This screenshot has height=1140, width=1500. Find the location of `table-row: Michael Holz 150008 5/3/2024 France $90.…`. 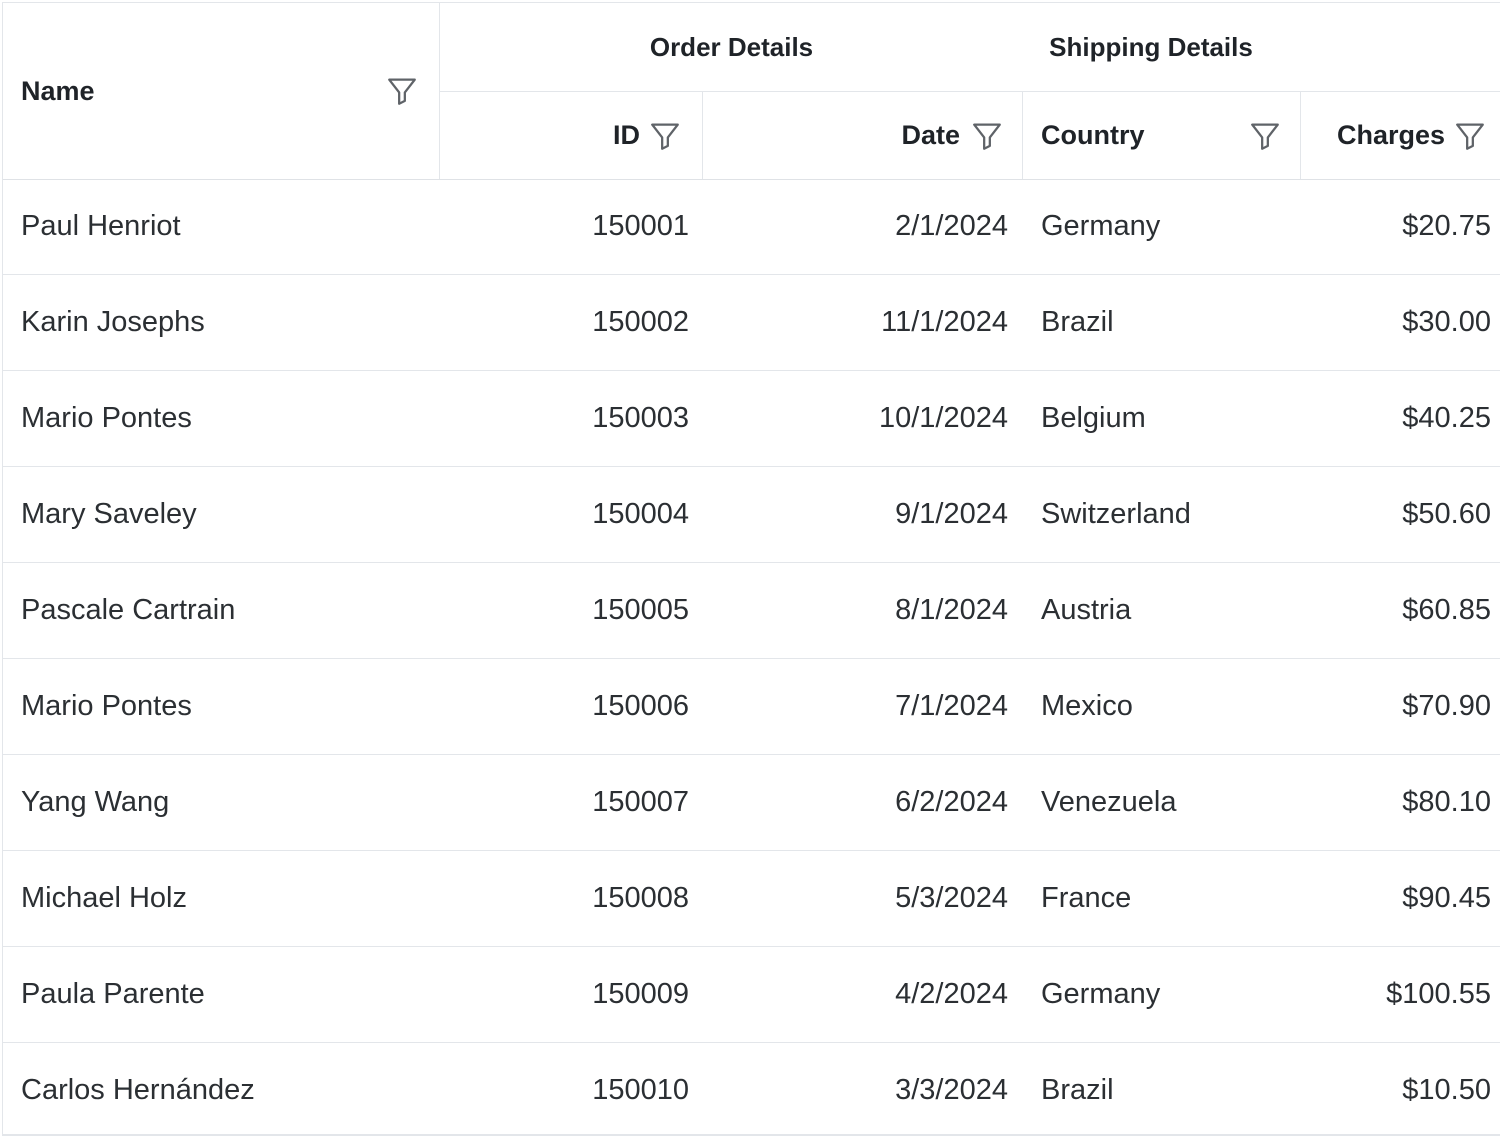

table-row: Michael Holz 150008 5/3/2024 France $90.… is located at coordinates (751, 899).